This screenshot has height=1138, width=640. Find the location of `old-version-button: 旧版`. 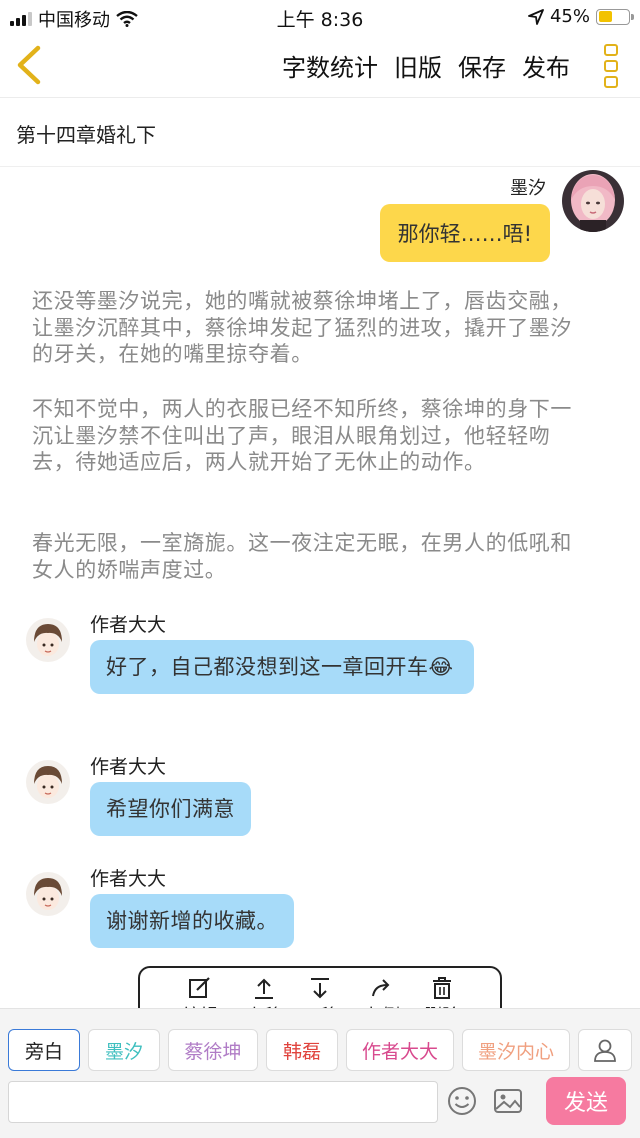

old-version-button: 旧版 is located at coordinates (418, 65).